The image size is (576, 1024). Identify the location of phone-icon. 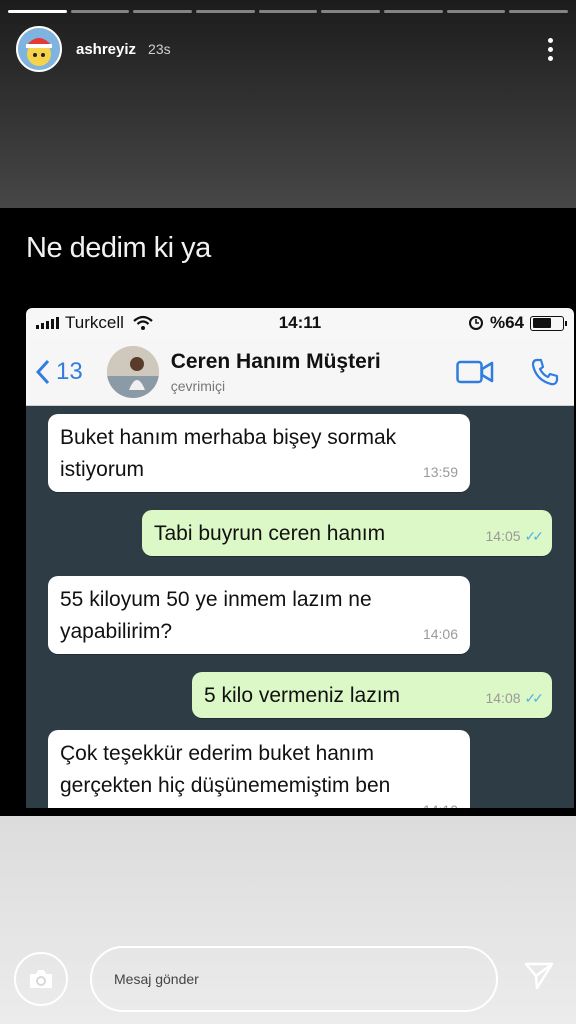
(545, 372).